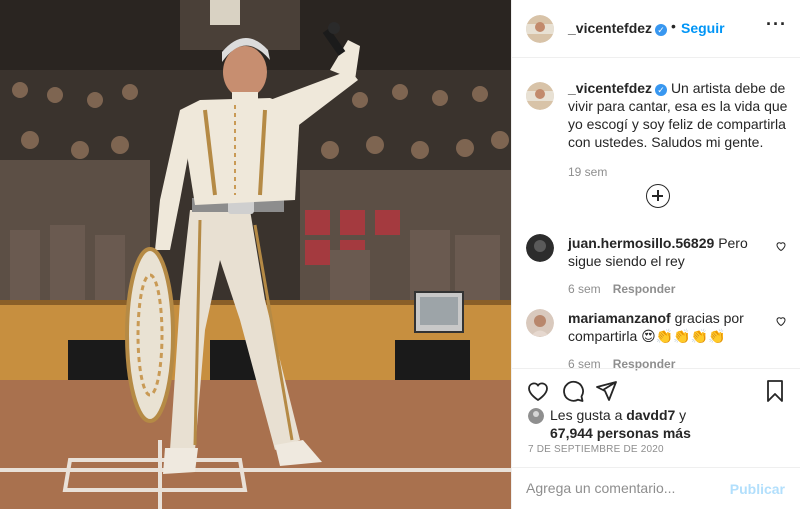  Describe the element at coordinates (619, 318) in the screenshot. I see `comment-username: mariamanzanof` at that location.